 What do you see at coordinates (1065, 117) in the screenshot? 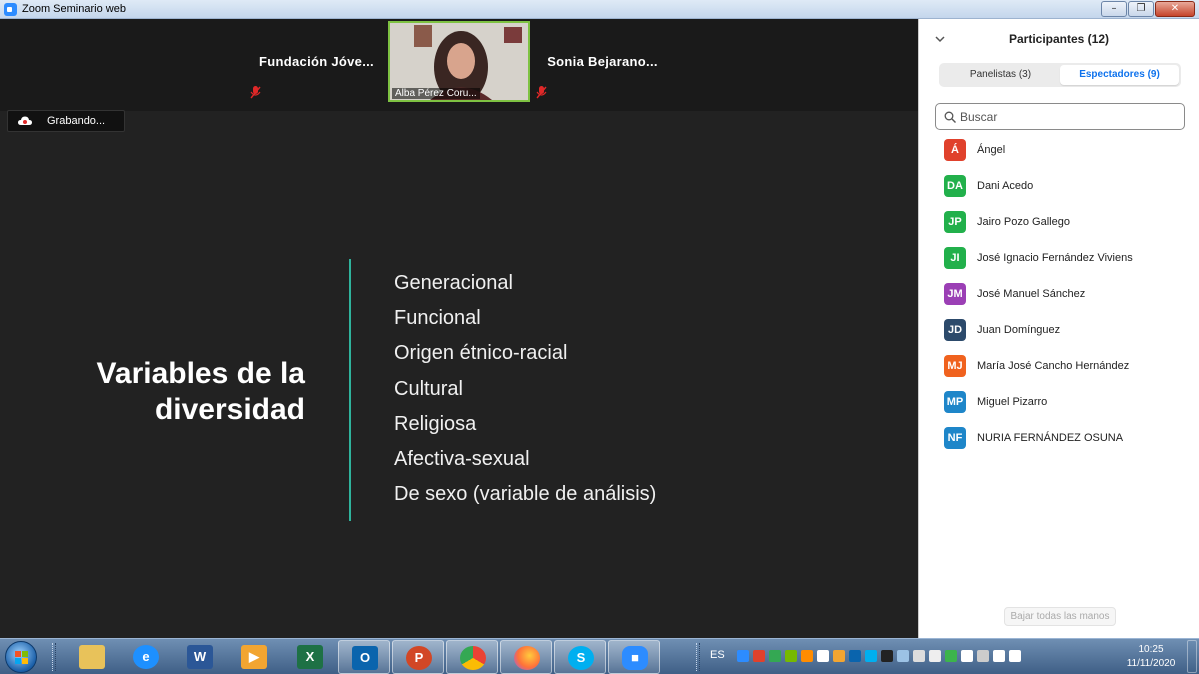
I see `search-input` at bounding box center [1065, 117].